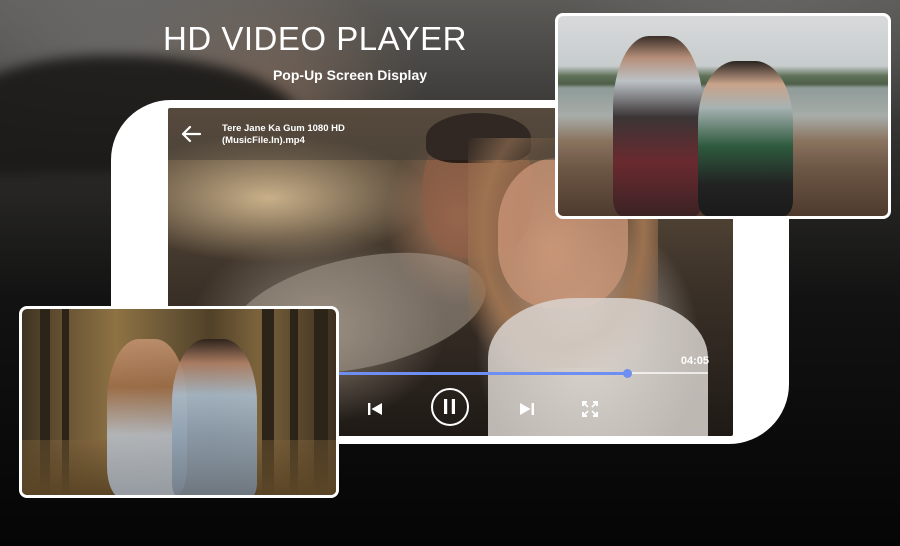 This screenshot has height=546, width=900. I want to click on seek-progress, so click(482, 373).